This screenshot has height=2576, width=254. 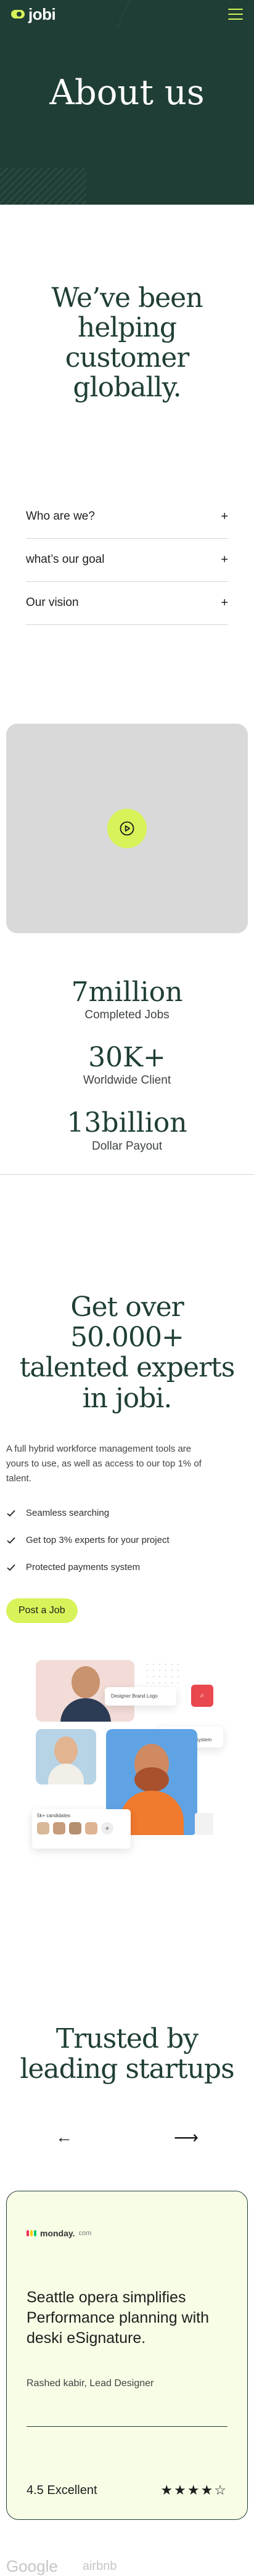 What do you see at coordinates (64, 2137) in the screenshot?
I see `arrow-left-icon: ←` at bounding box center [64, 2137].